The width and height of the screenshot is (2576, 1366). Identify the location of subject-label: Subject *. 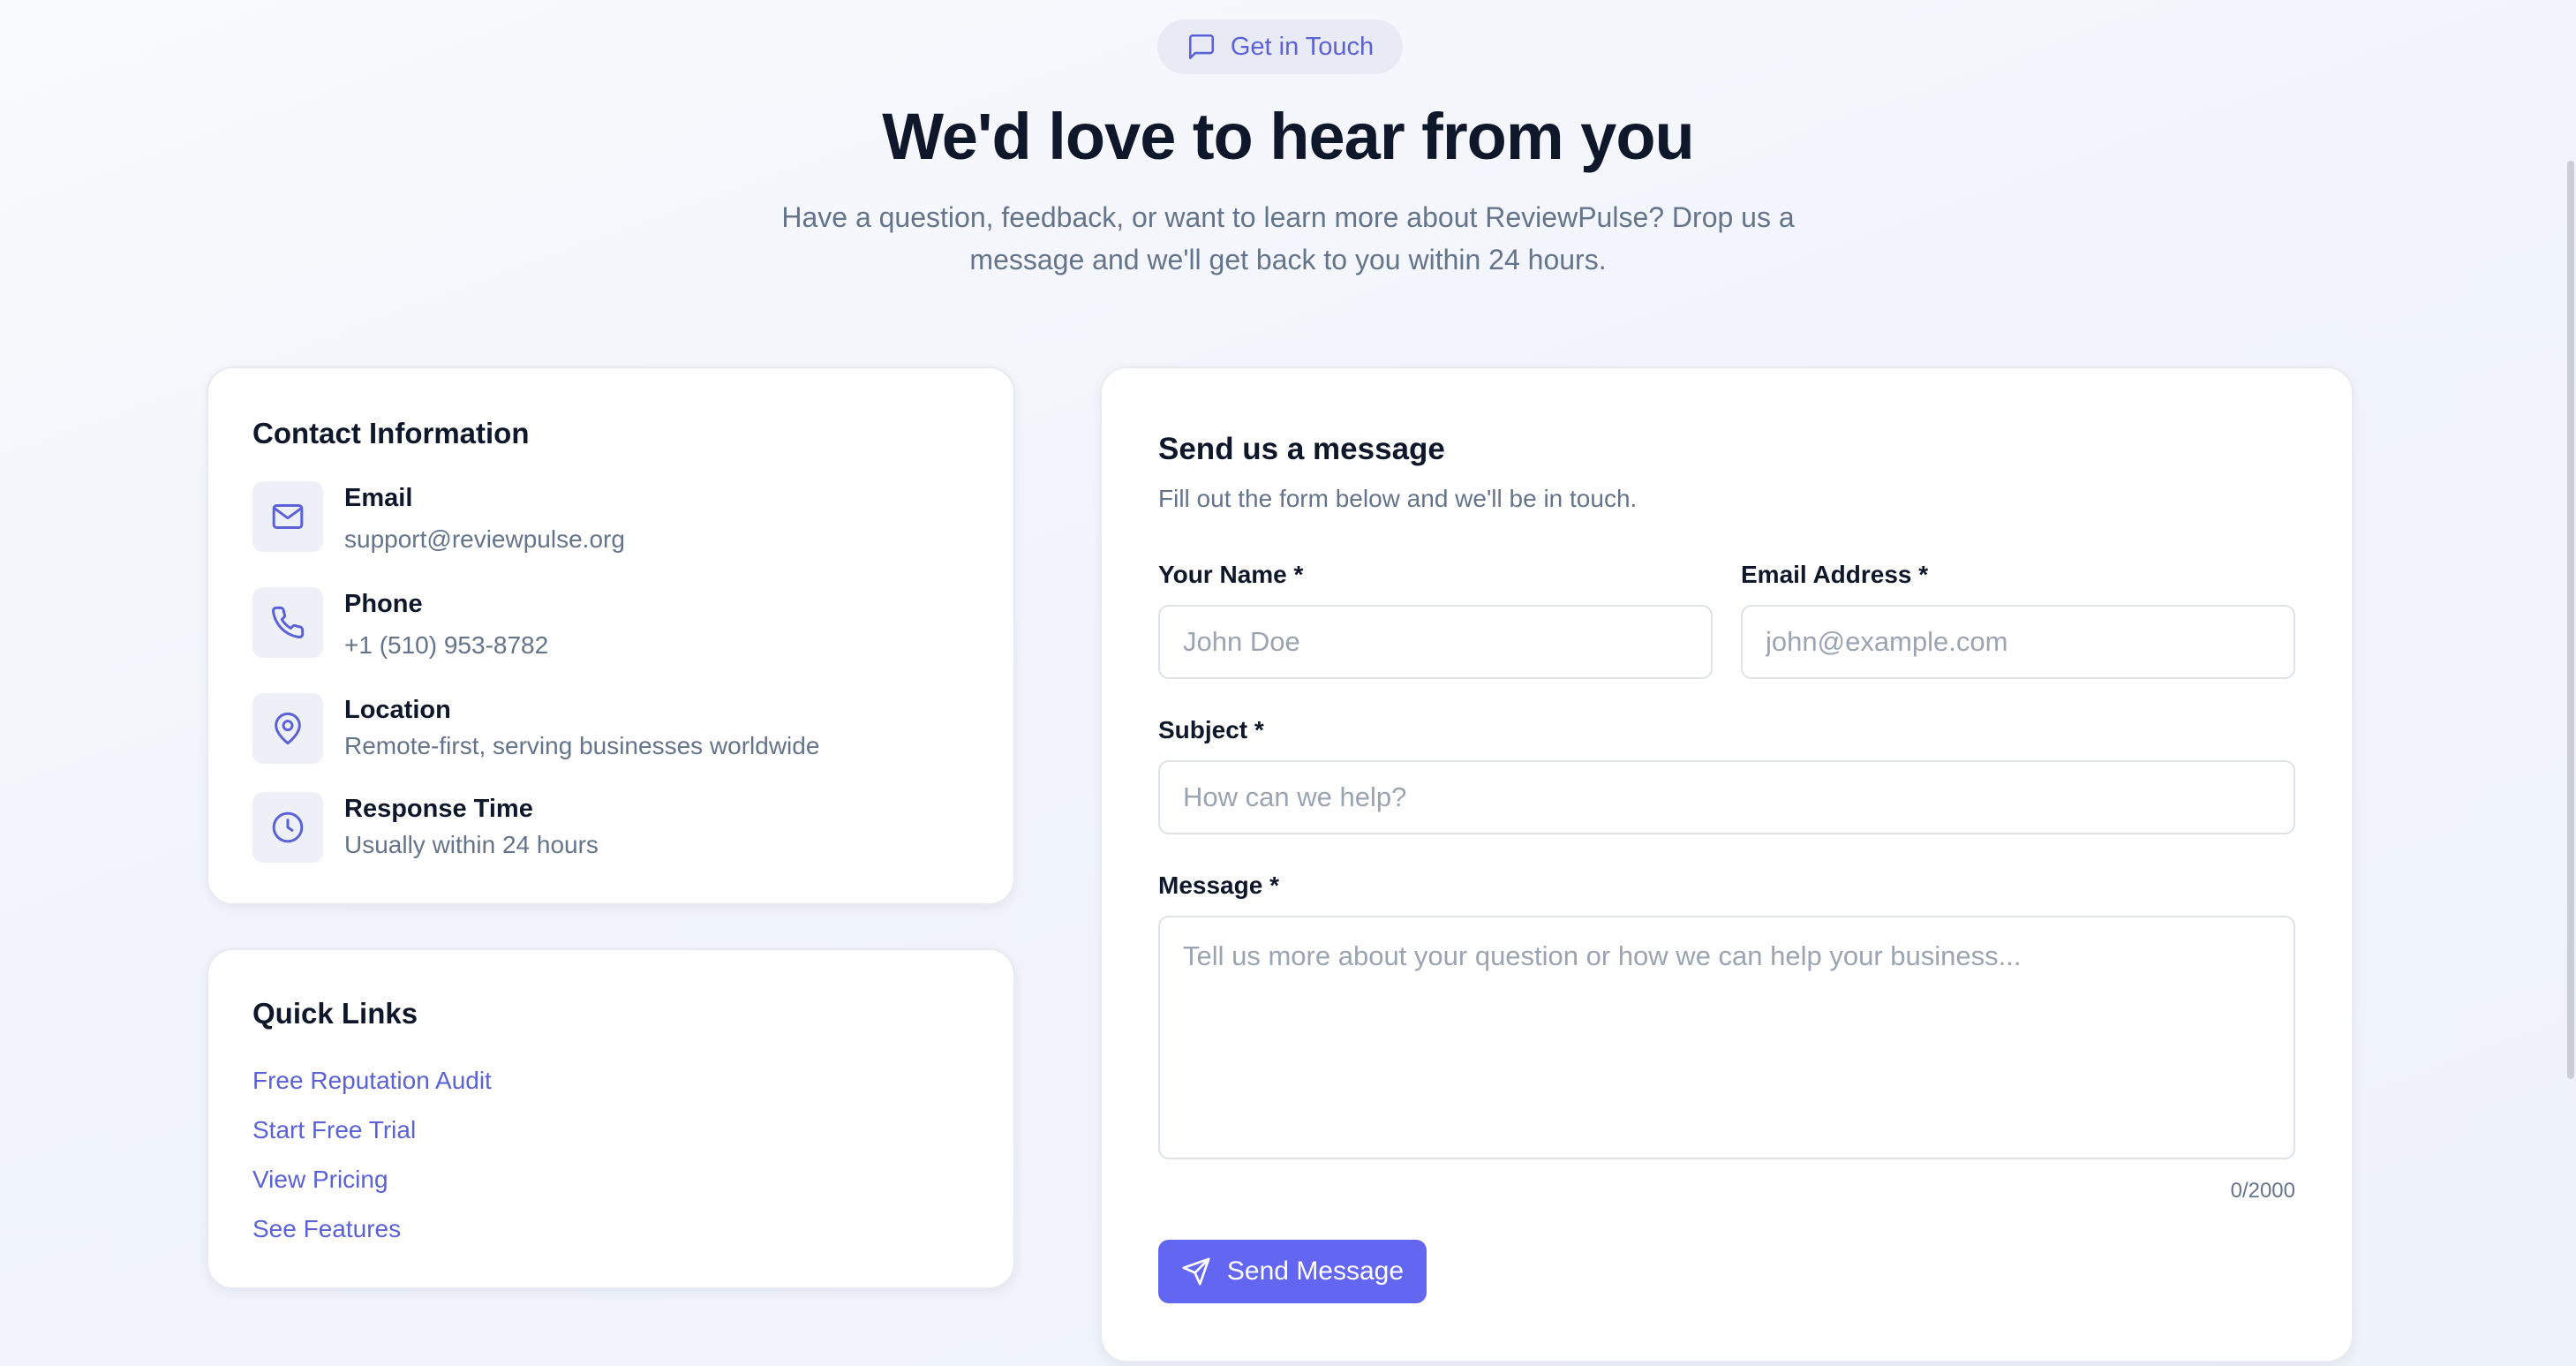
(1211, 729).